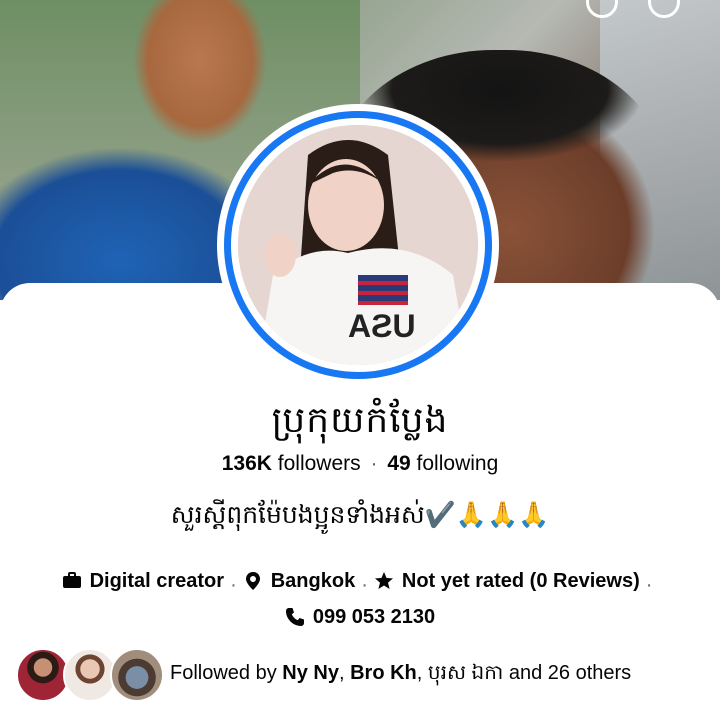  What do you see at coordinates (310, 673) in the screenshot?
I see `mutual-friend-name: Ny Ny` at bounding box center [310, 673].